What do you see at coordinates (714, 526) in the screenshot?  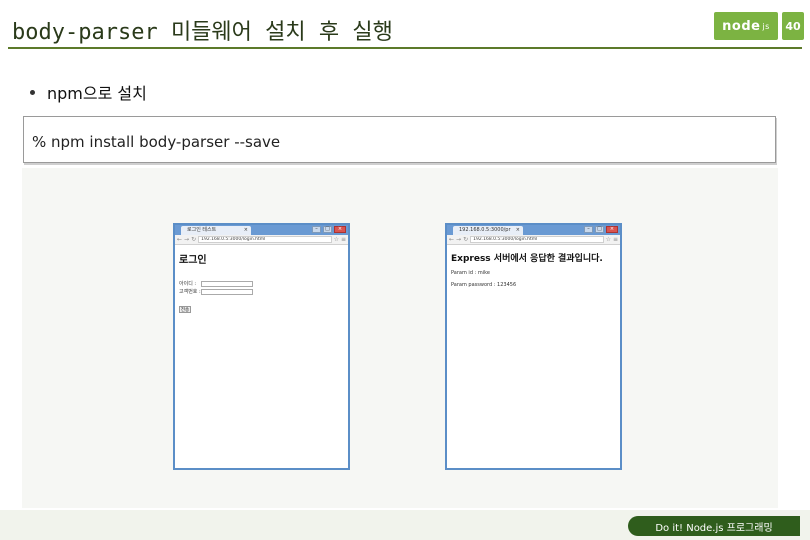 I see `footer-label: Do it! Node.js 프로그래밍` at bounding box center [714, 526].